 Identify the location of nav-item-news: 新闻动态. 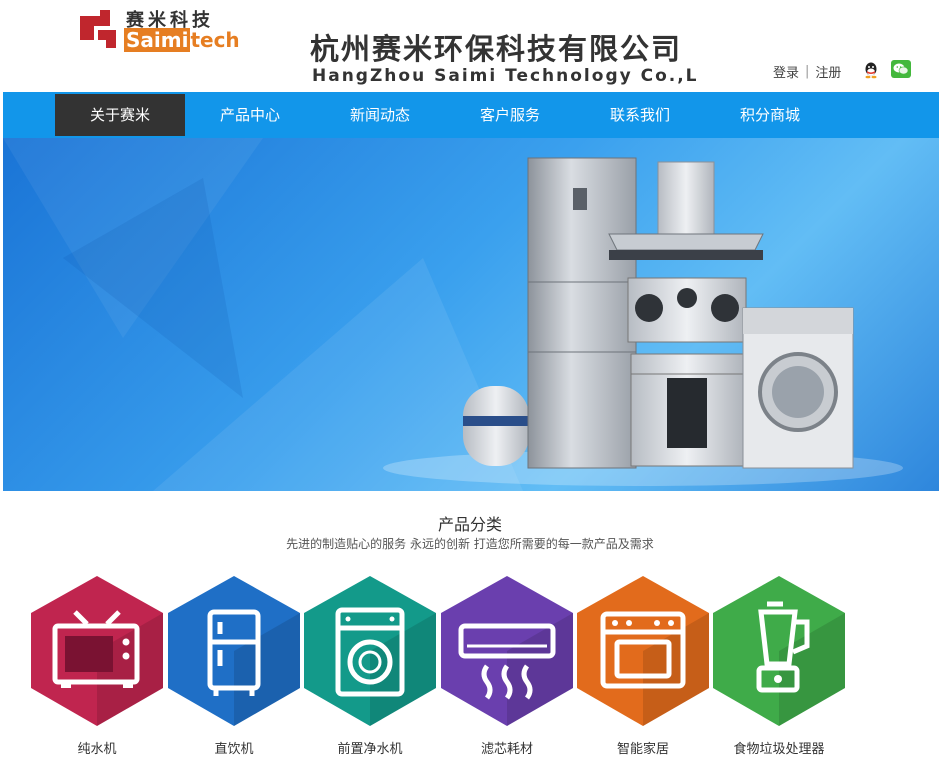
(380, 115).